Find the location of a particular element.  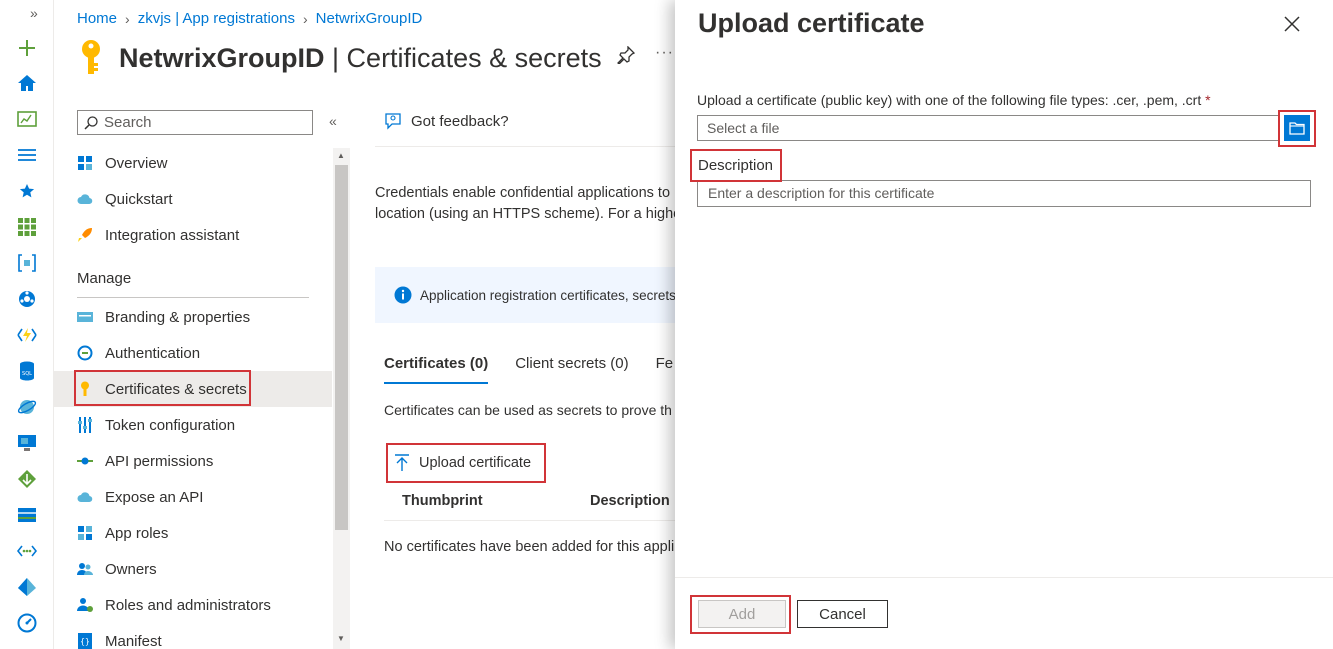

nav-label: Authentication is located at coordinates (153, 353).